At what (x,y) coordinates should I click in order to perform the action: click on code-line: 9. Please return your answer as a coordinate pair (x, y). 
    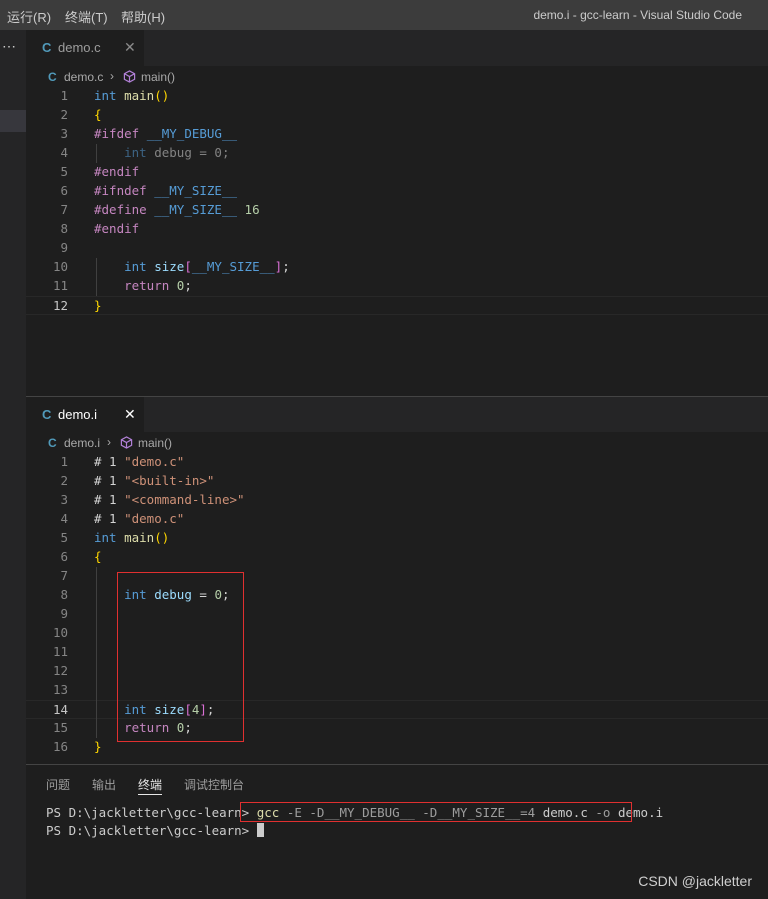
    Looking at the image, I should click on (397, 248).